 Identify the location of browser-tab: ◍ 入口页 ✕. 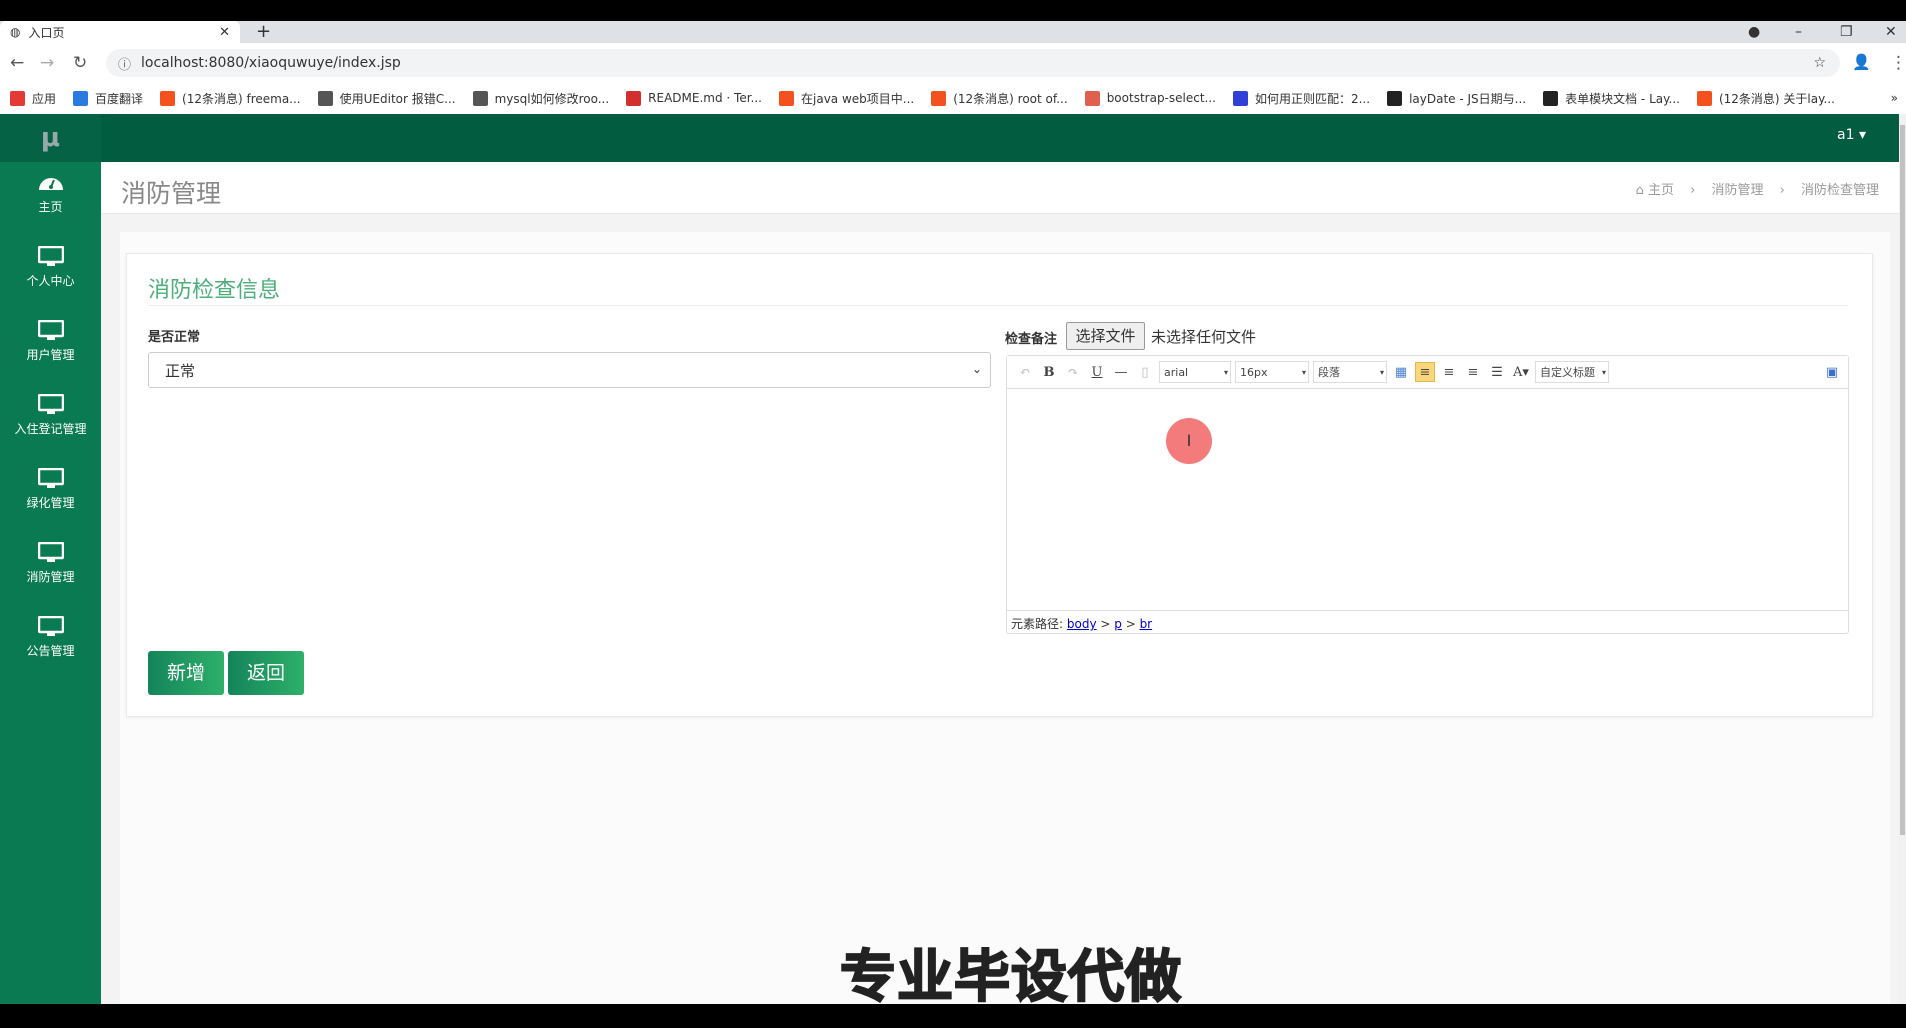
(120, 32).